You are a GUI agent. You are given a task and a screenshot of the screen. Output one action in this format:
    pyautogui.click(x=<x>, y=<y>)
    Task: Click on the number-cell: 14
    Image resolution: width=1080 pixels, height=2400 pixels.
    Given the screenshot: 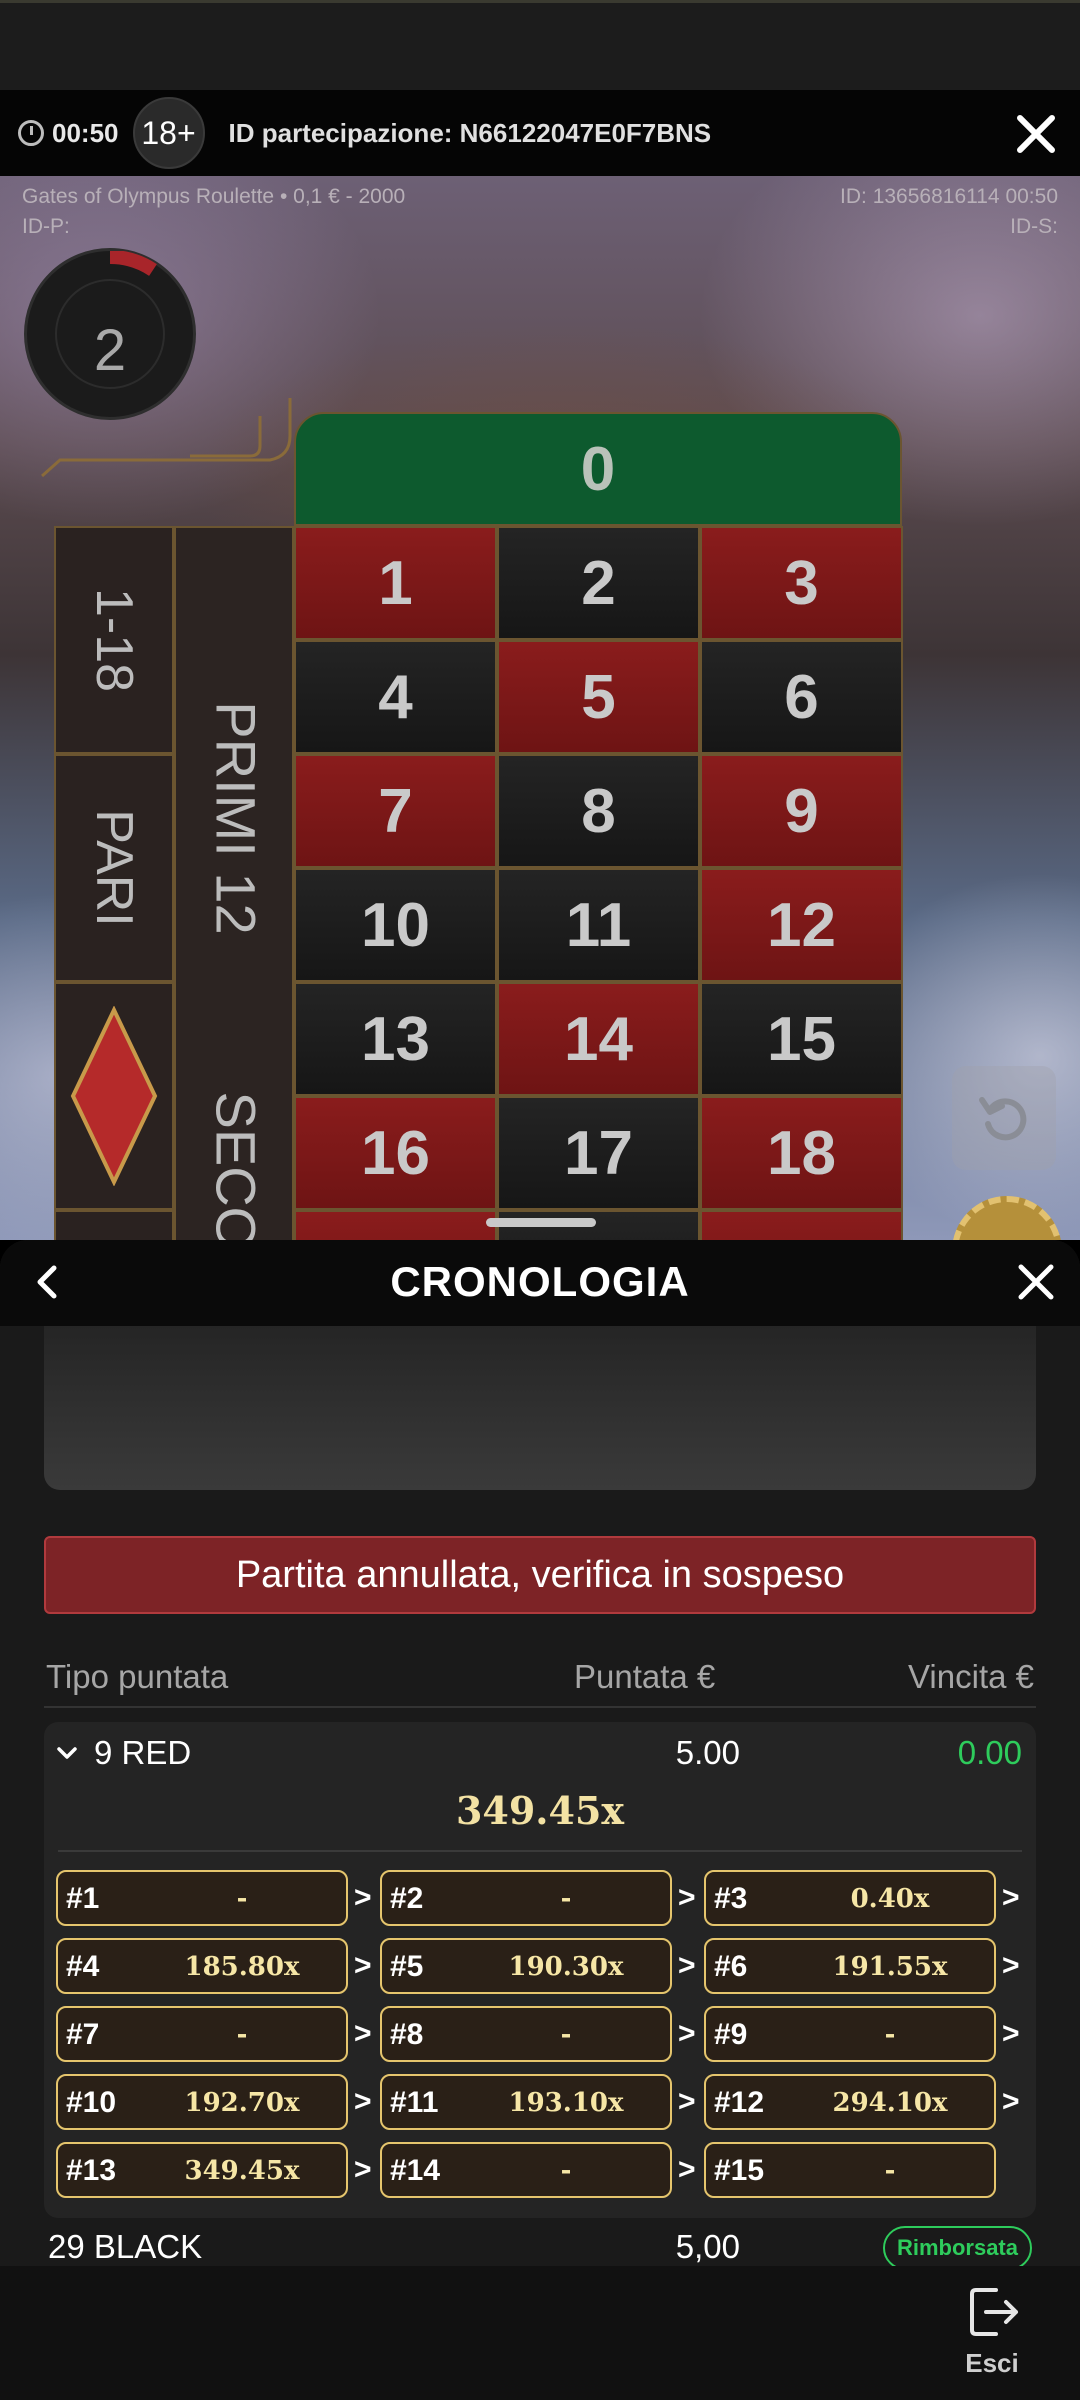 What is the action you would take?
    pyautogui.click(x=598, y=1039)
    